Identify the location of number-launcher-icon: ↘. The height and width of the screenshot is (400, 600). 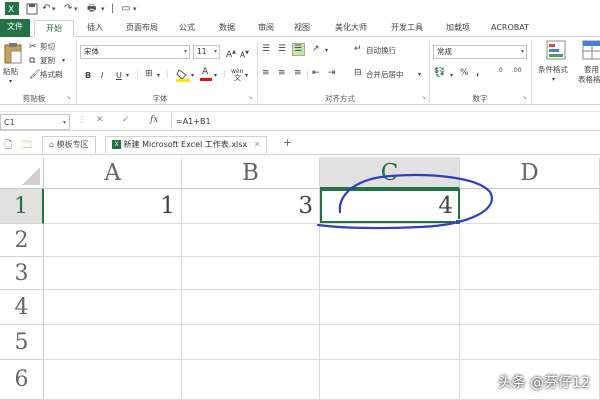
(524, 97).